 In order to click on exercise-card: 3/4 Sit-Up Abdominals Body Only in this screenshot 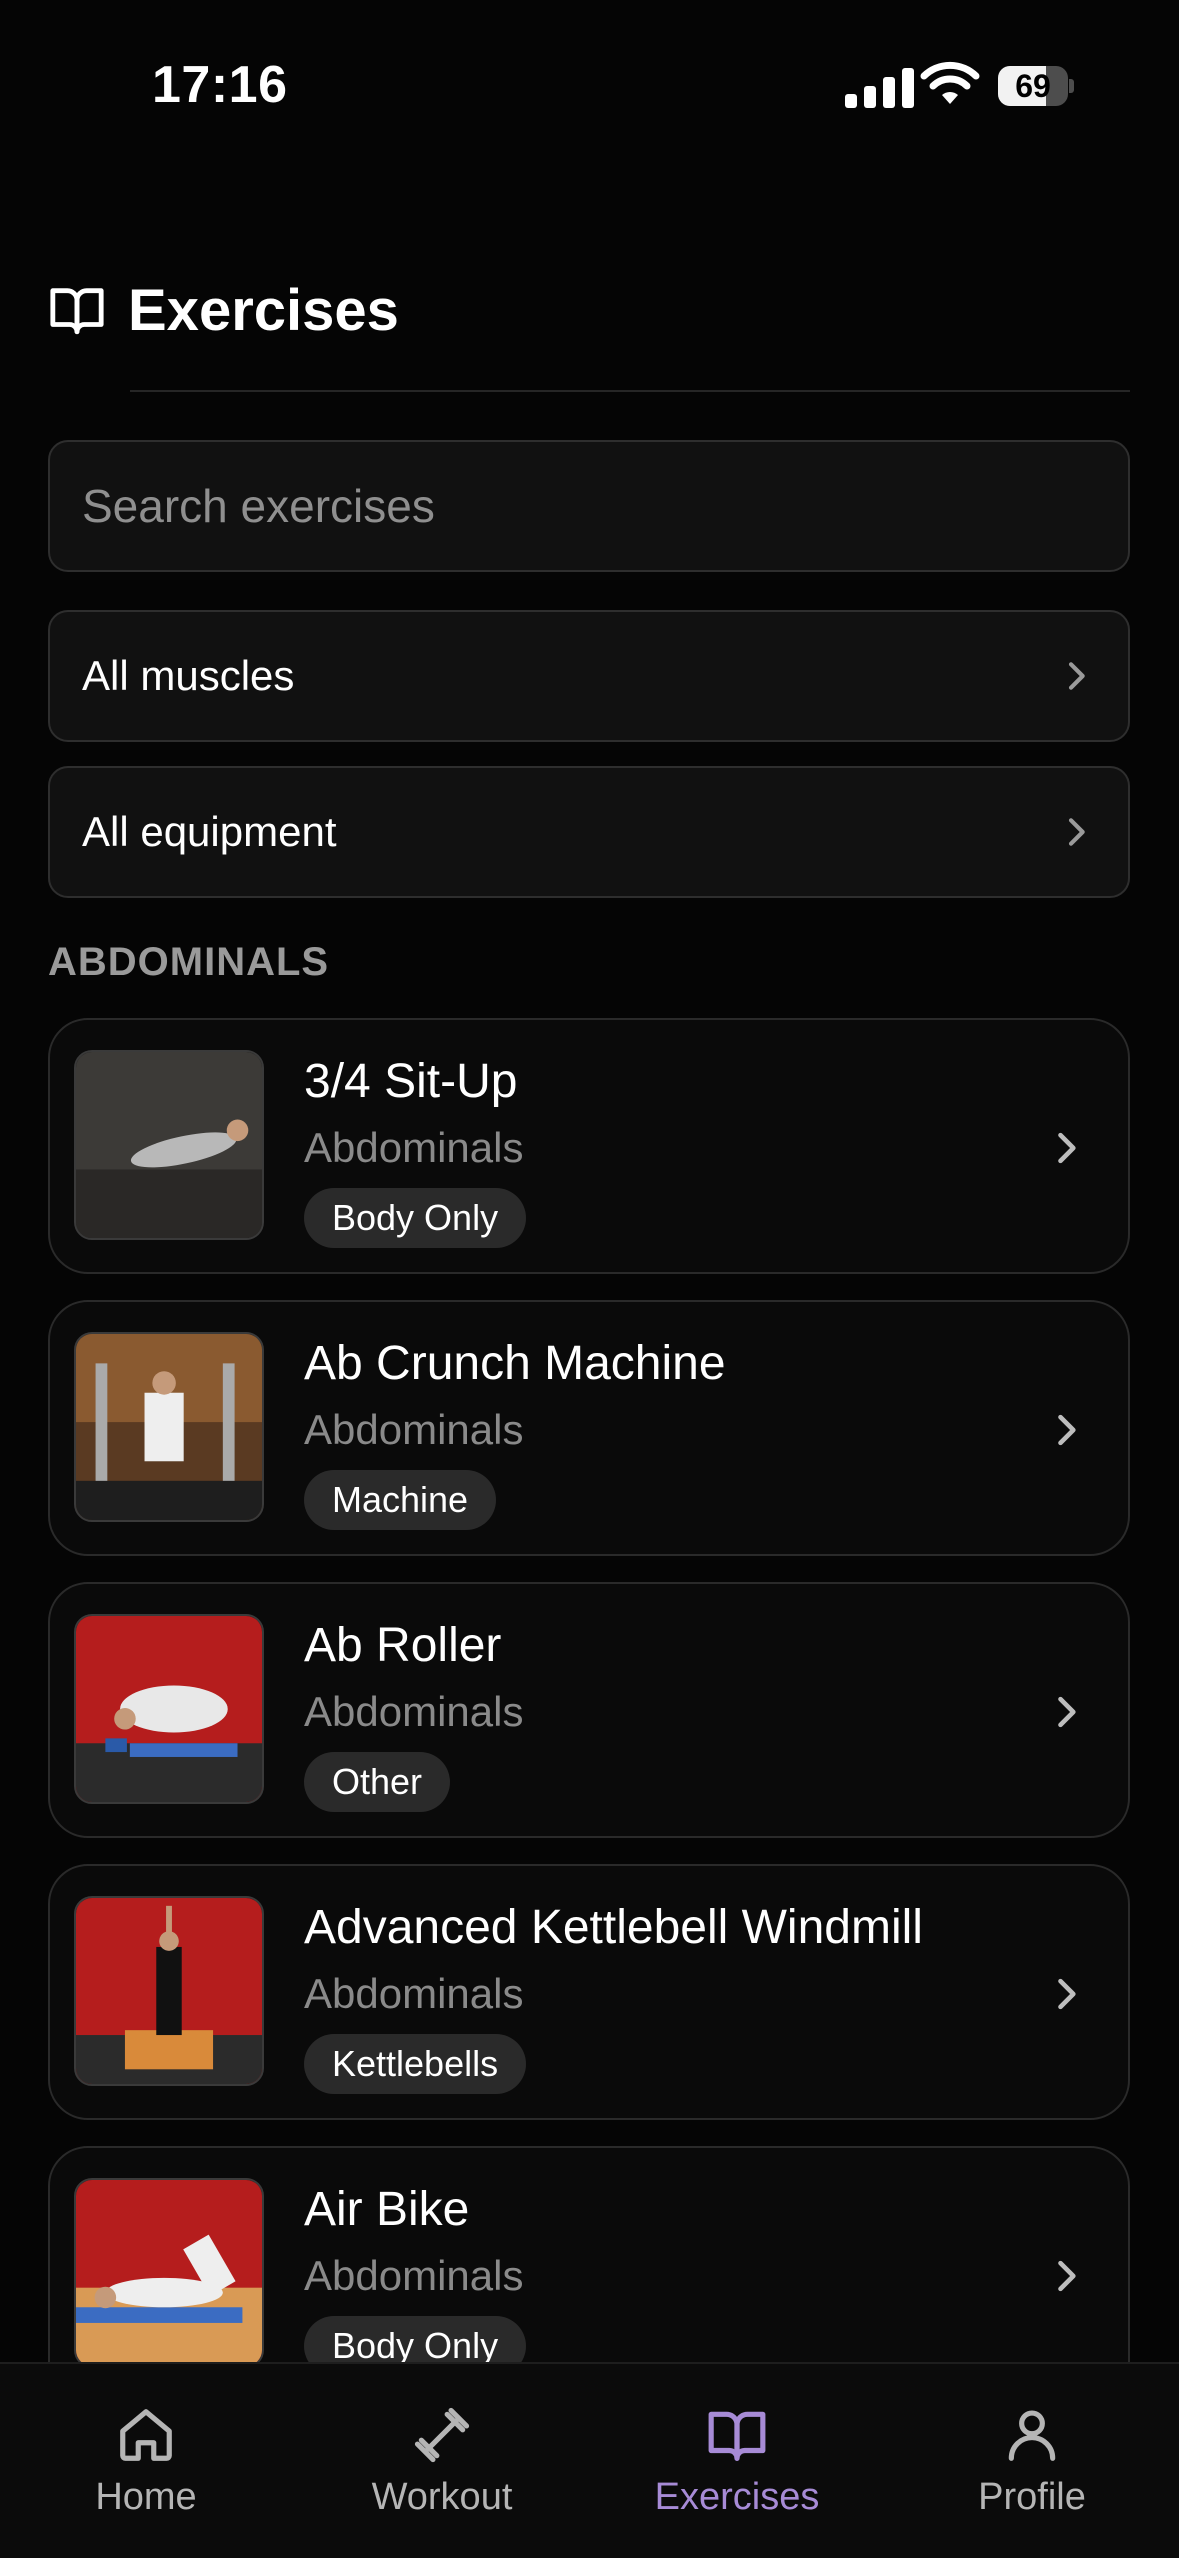, I will do `click(589, 1146)`.